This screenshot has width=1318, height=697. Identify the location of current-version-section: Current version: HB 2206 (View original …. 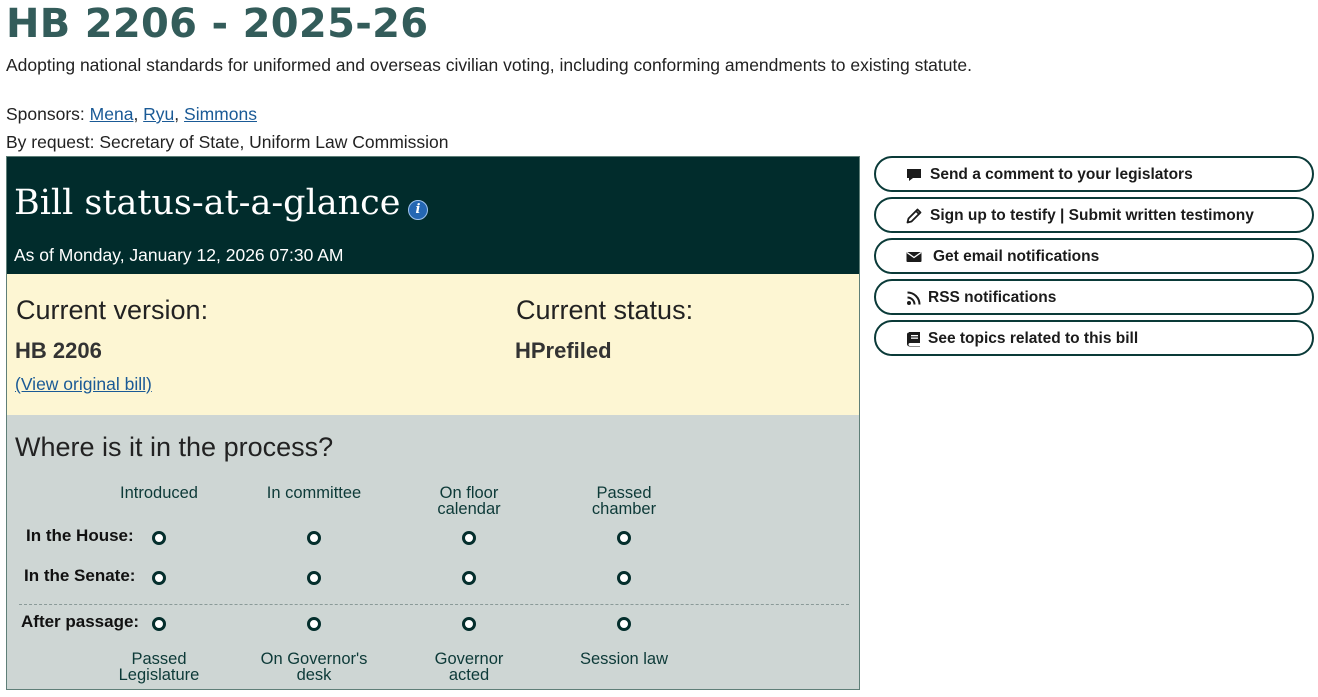
(433, 344).